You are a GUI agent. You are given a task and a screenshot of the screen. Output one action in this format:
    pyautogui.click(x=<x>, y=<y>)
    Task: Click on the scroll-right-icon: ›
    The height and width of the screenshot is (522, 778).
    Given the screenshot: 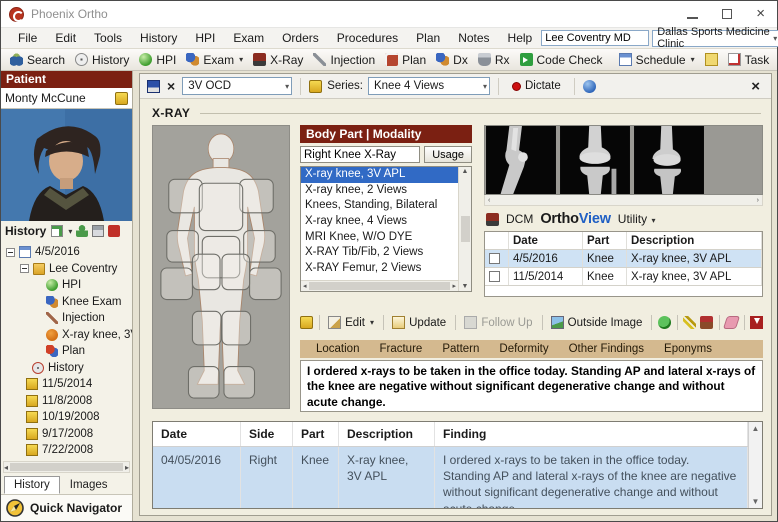 What is the action you would take?
    pyautogui.click(x=758, y=200)
    